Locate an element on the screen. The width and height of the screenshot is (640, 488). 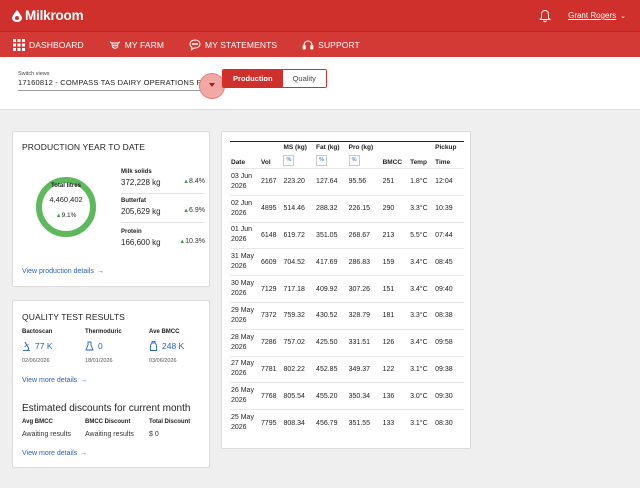
cell-fat: 425.50 is located at coordinates (331, 342).